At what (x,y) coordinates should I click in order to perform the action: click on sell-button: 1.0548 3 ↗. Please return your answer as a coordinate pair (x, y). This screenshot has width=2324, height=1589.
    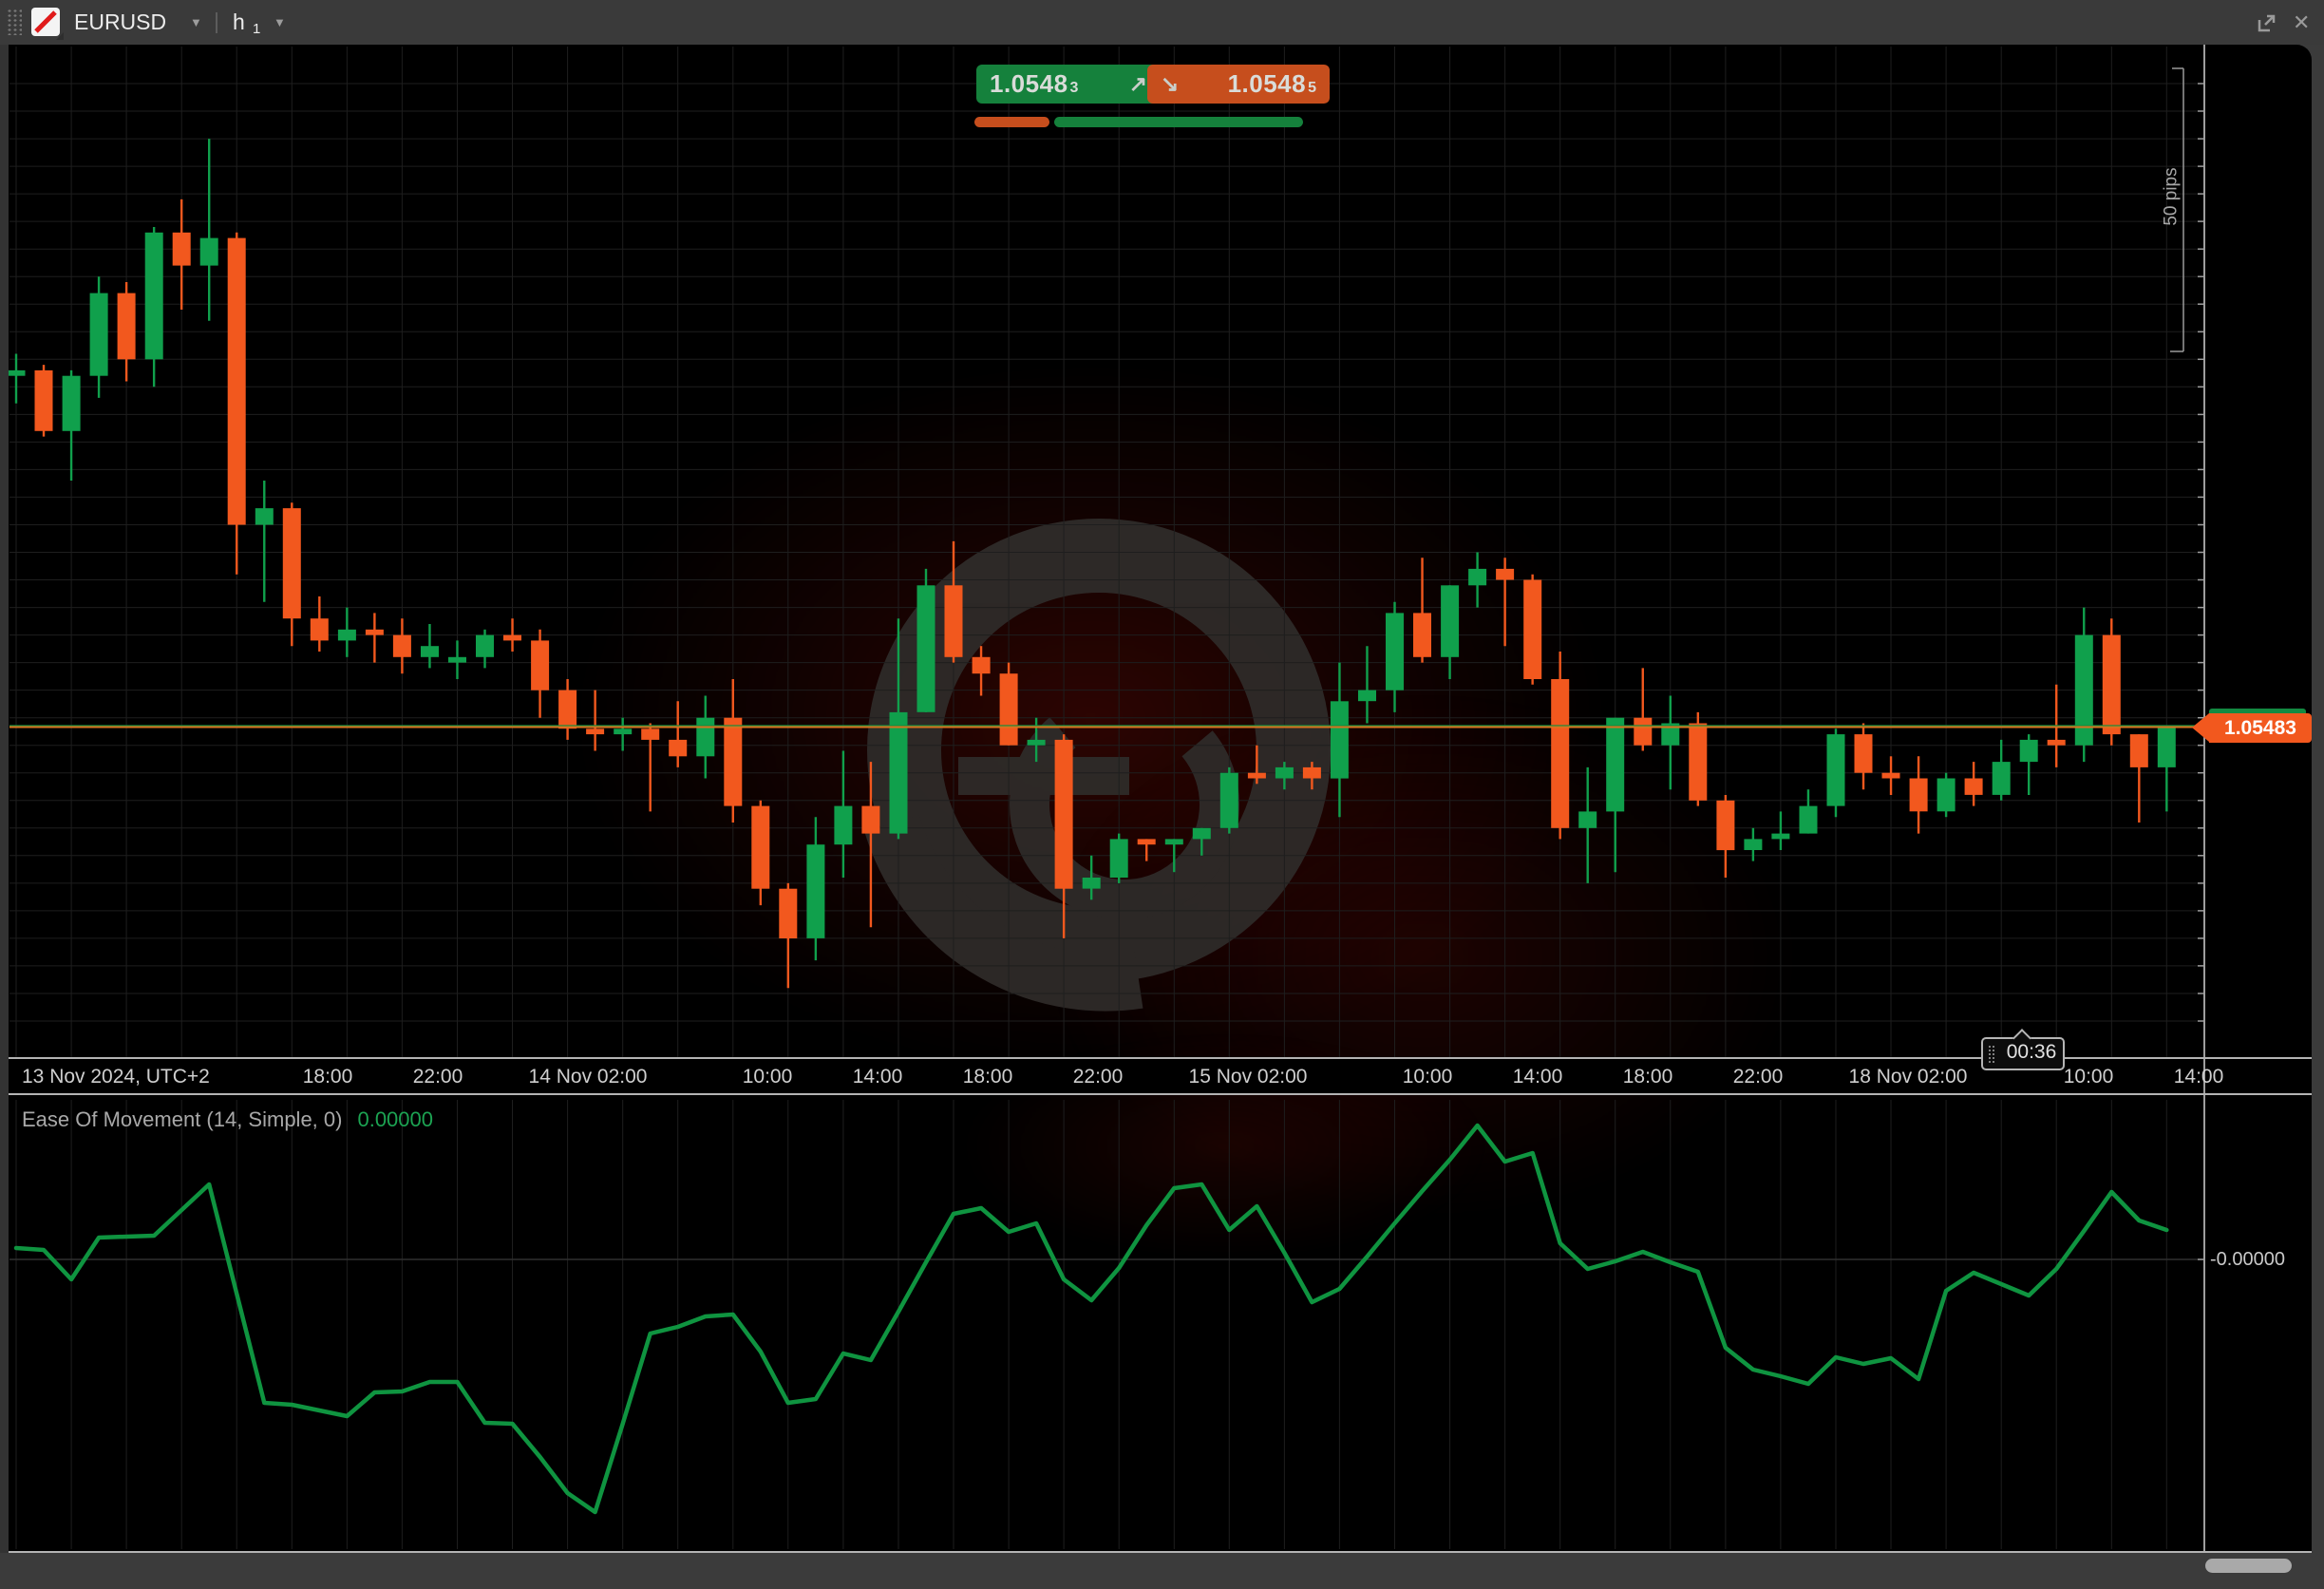
    Looking at the image, I should click on (1068, 84).